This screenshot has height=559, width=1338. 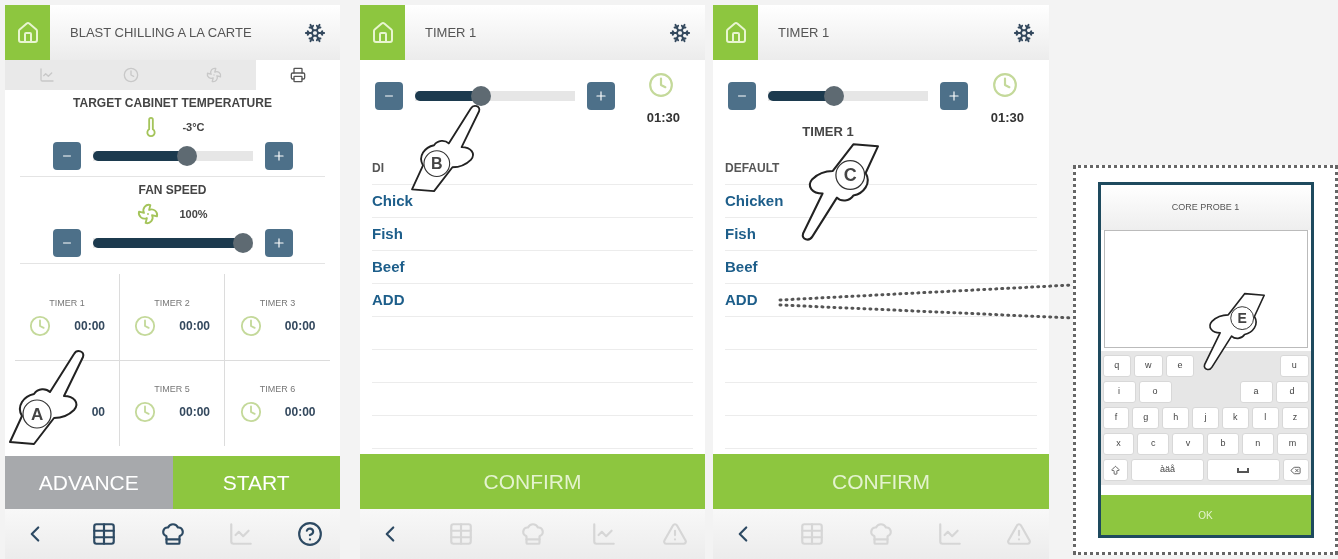 I want to click on callout-letter: A, so click(x=37, y=414).